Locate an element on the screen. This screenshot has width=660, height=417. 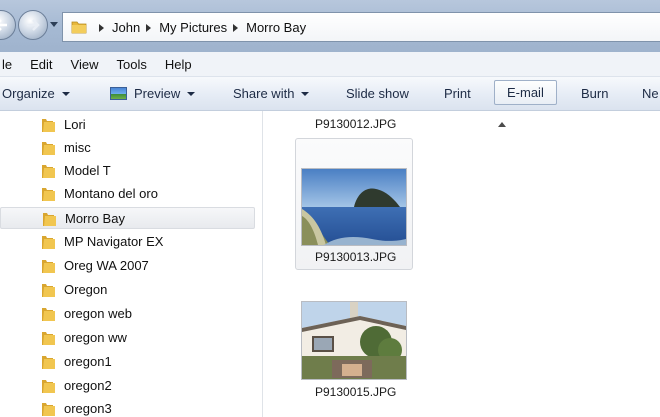
tree-item-label: Model T is located at coordinates (87, 170).